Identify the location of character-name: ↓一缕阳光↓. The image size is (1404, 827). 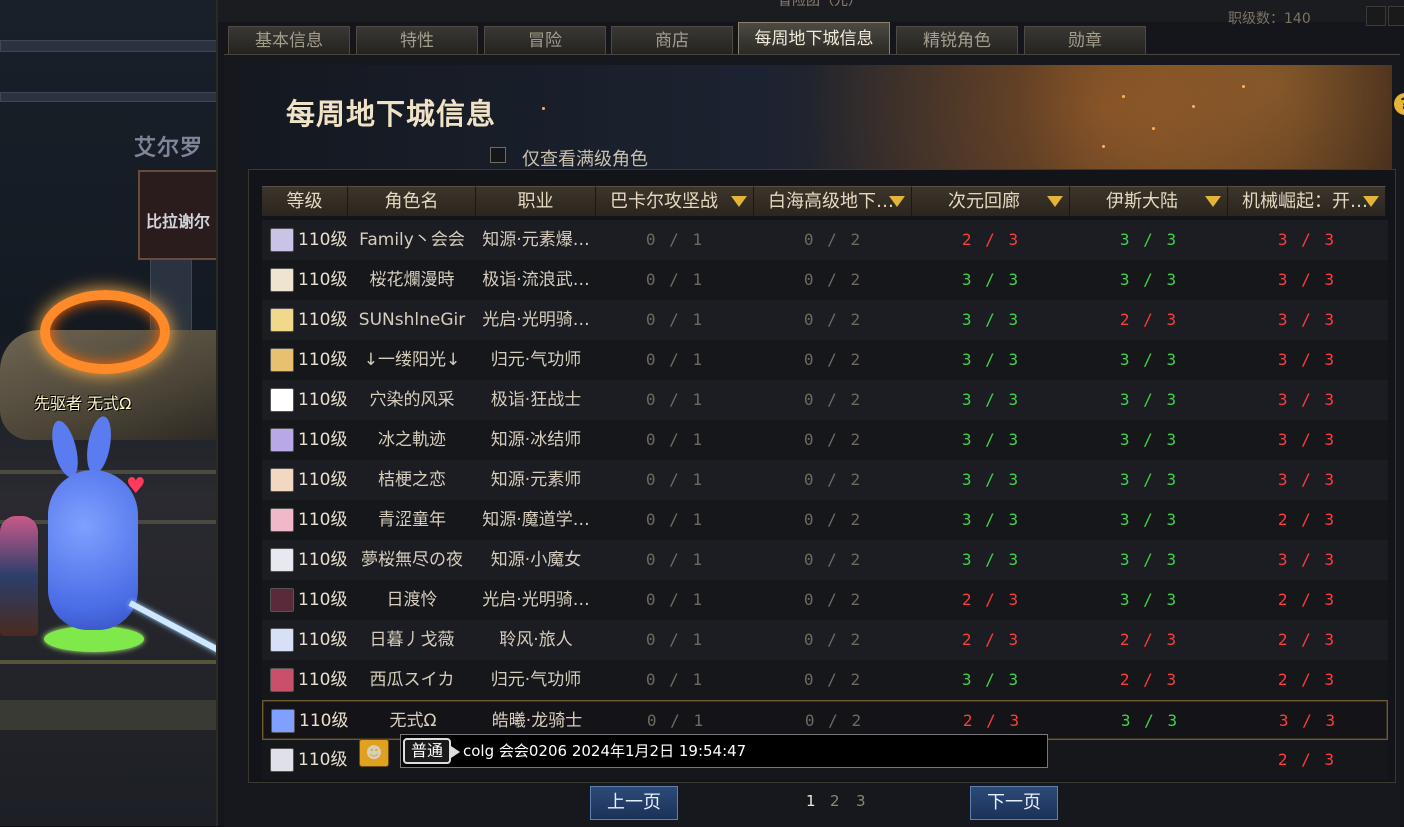
(412, 360).